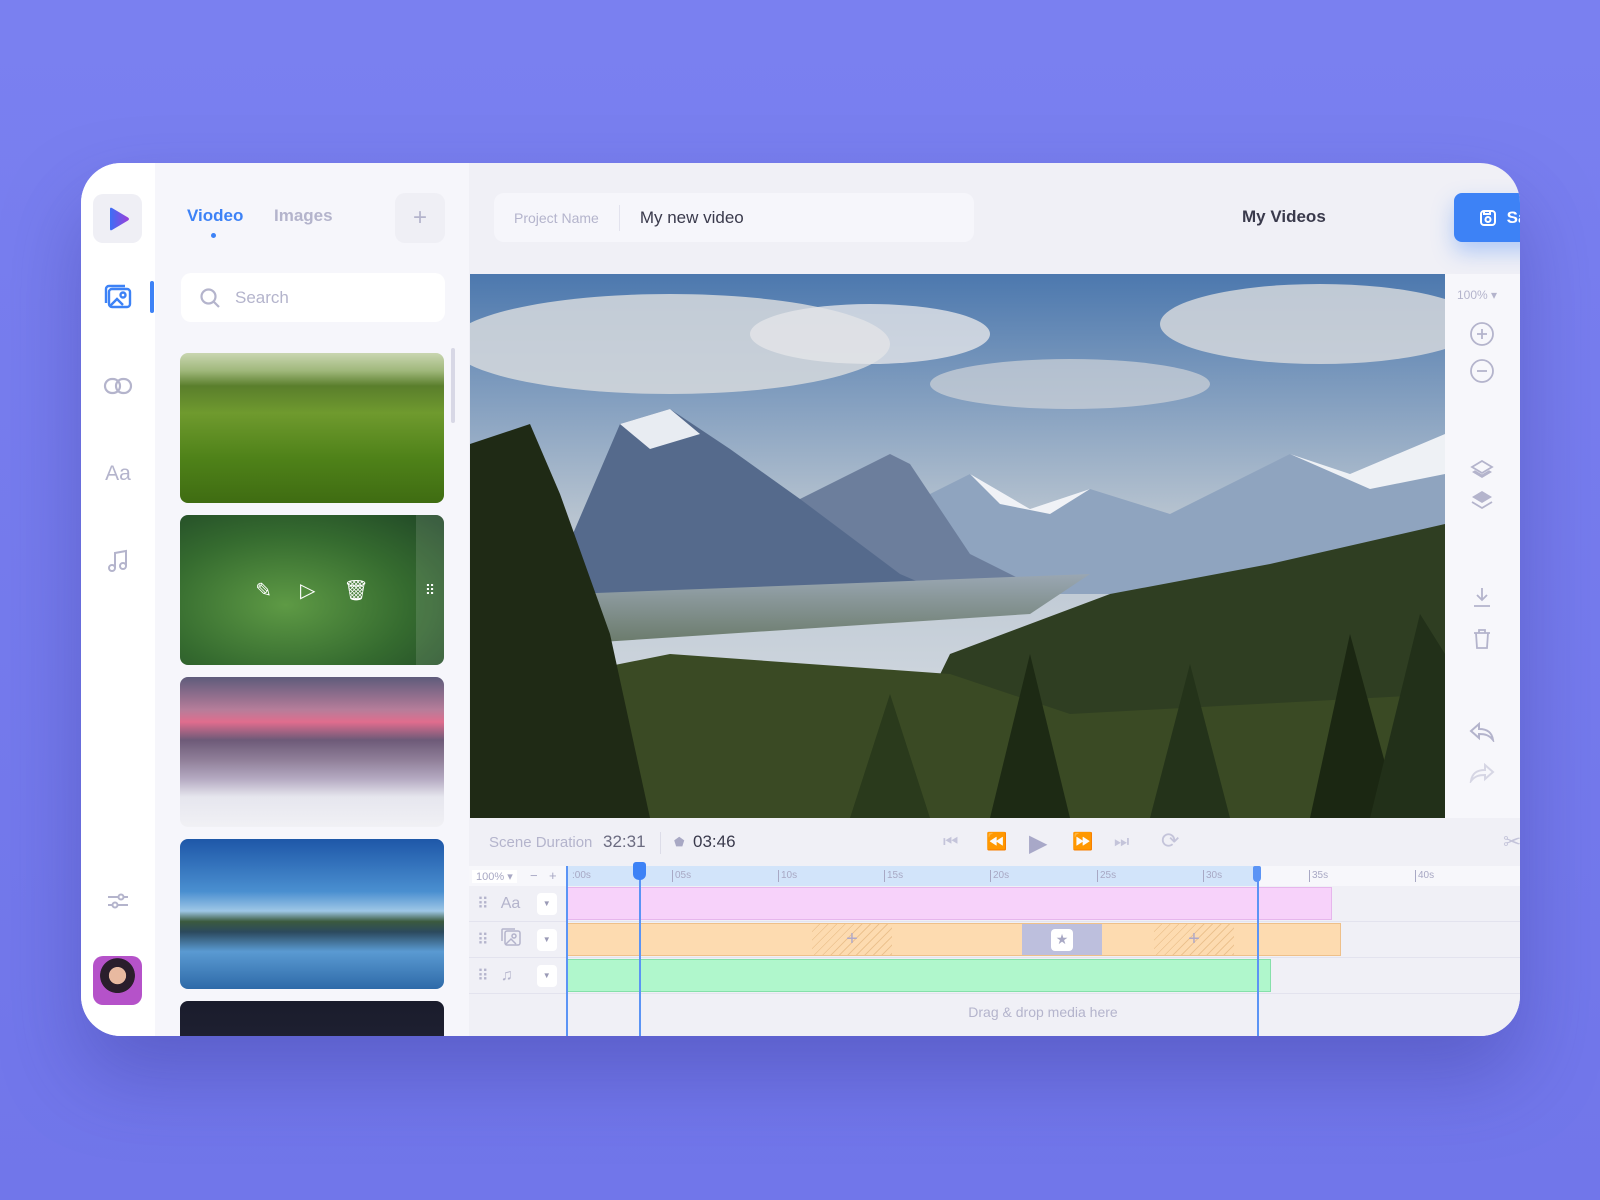 The width and height of the screenshot is (1600, 1200). I want to click on active-tab-dot, so click(213, 235).